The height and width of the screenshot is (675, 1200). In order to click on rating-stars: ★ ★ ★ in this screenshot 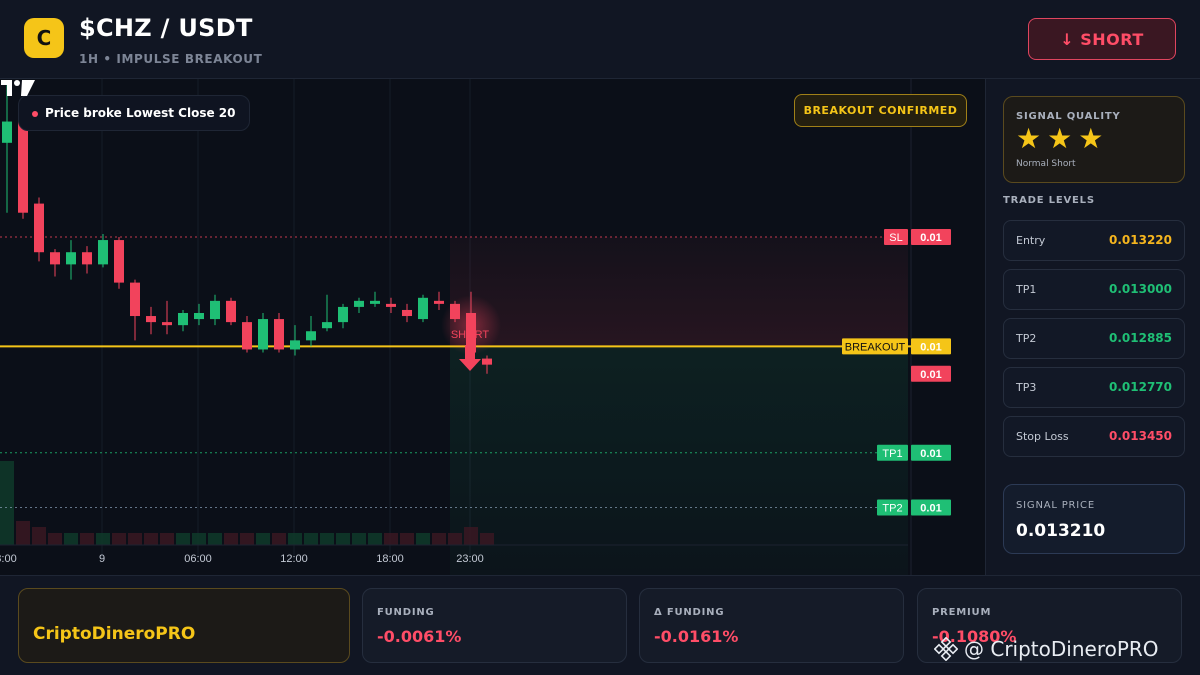, I will do `click(1059, 139)`.